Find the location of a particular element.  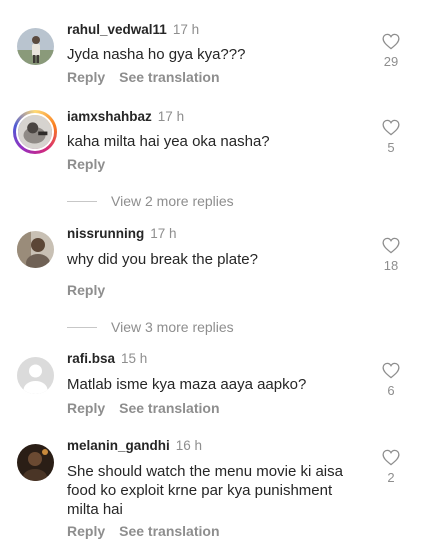

timestamp: 16 h is located at coordinates (189, 445).